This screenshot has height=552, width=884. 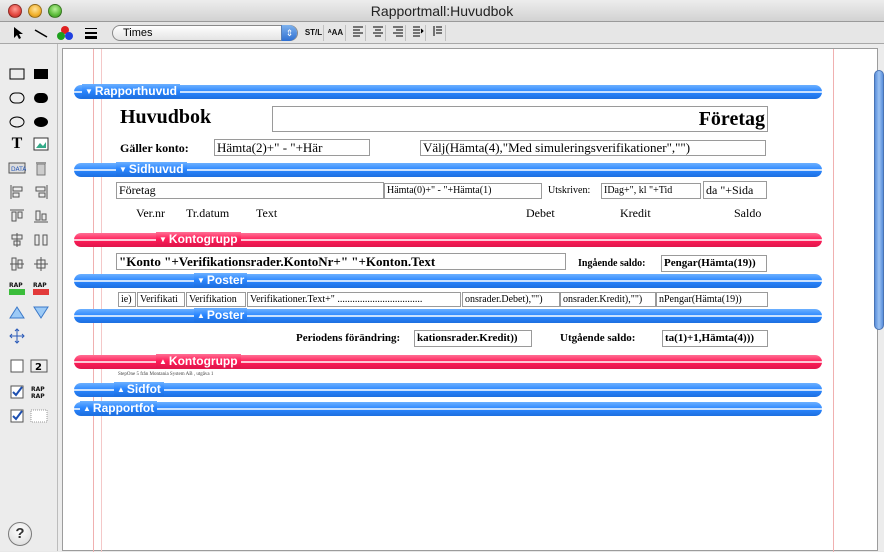 I want to click on line-weight-icon, so click(x=91, y=33).